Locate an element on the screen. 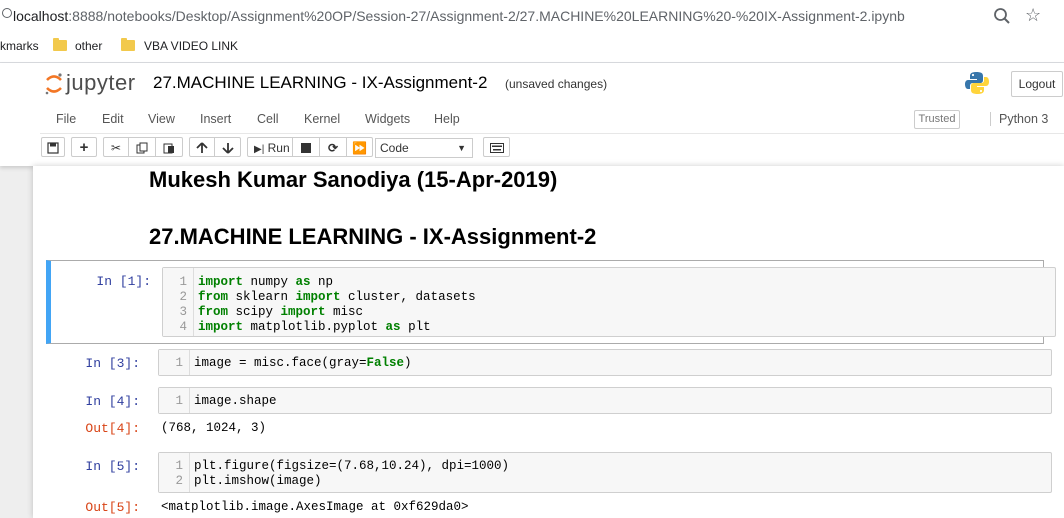  menu-file: File is located at coordinates (66, 119).